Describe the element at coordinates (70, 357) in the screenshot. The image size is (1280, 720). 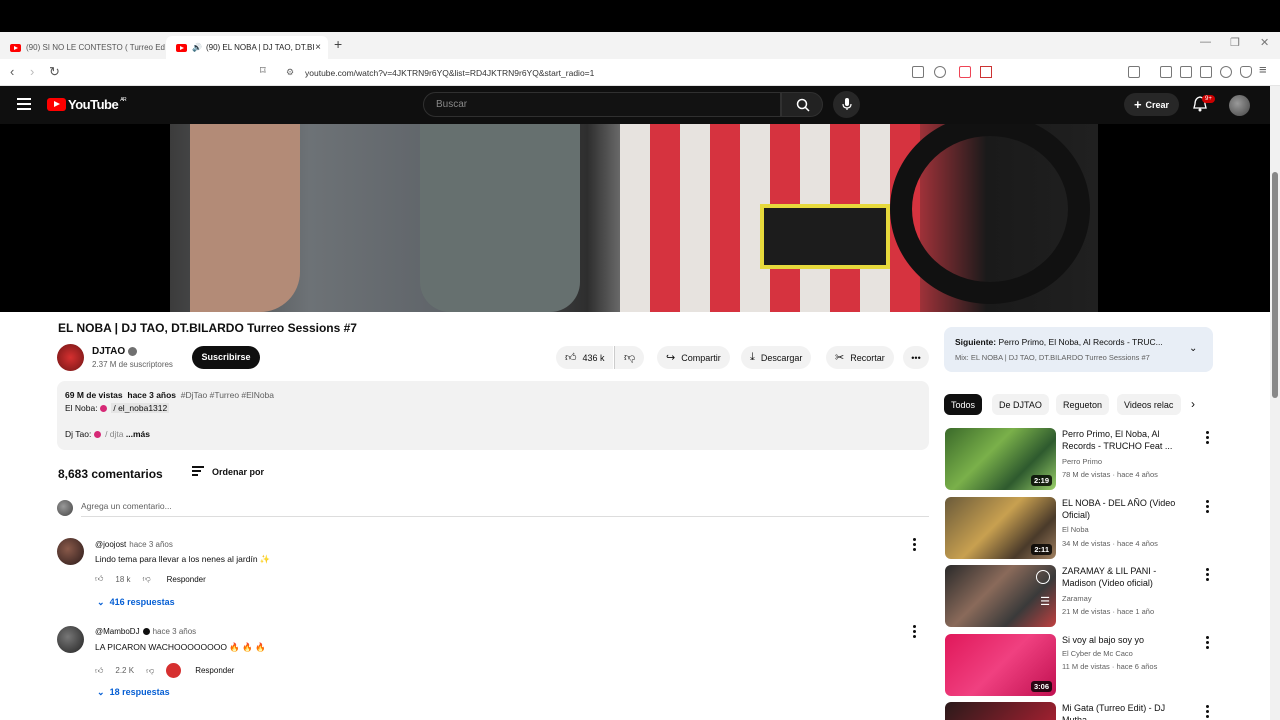
I see `channel-avatar` at that location.